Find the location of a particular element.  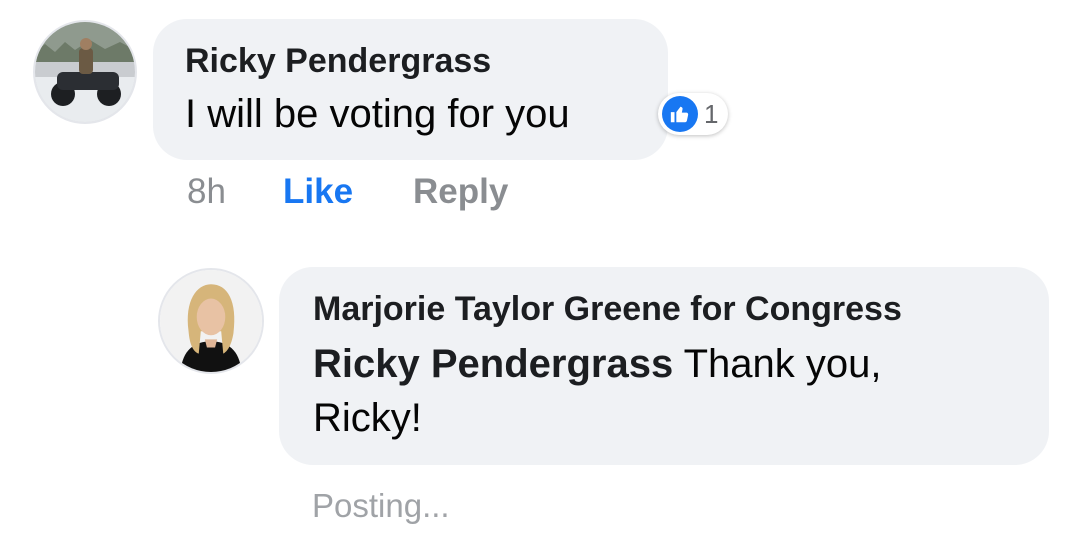

reply-text: Ricky Pendergrass Thank you, Ricky! is located at coordinates (664, 391).